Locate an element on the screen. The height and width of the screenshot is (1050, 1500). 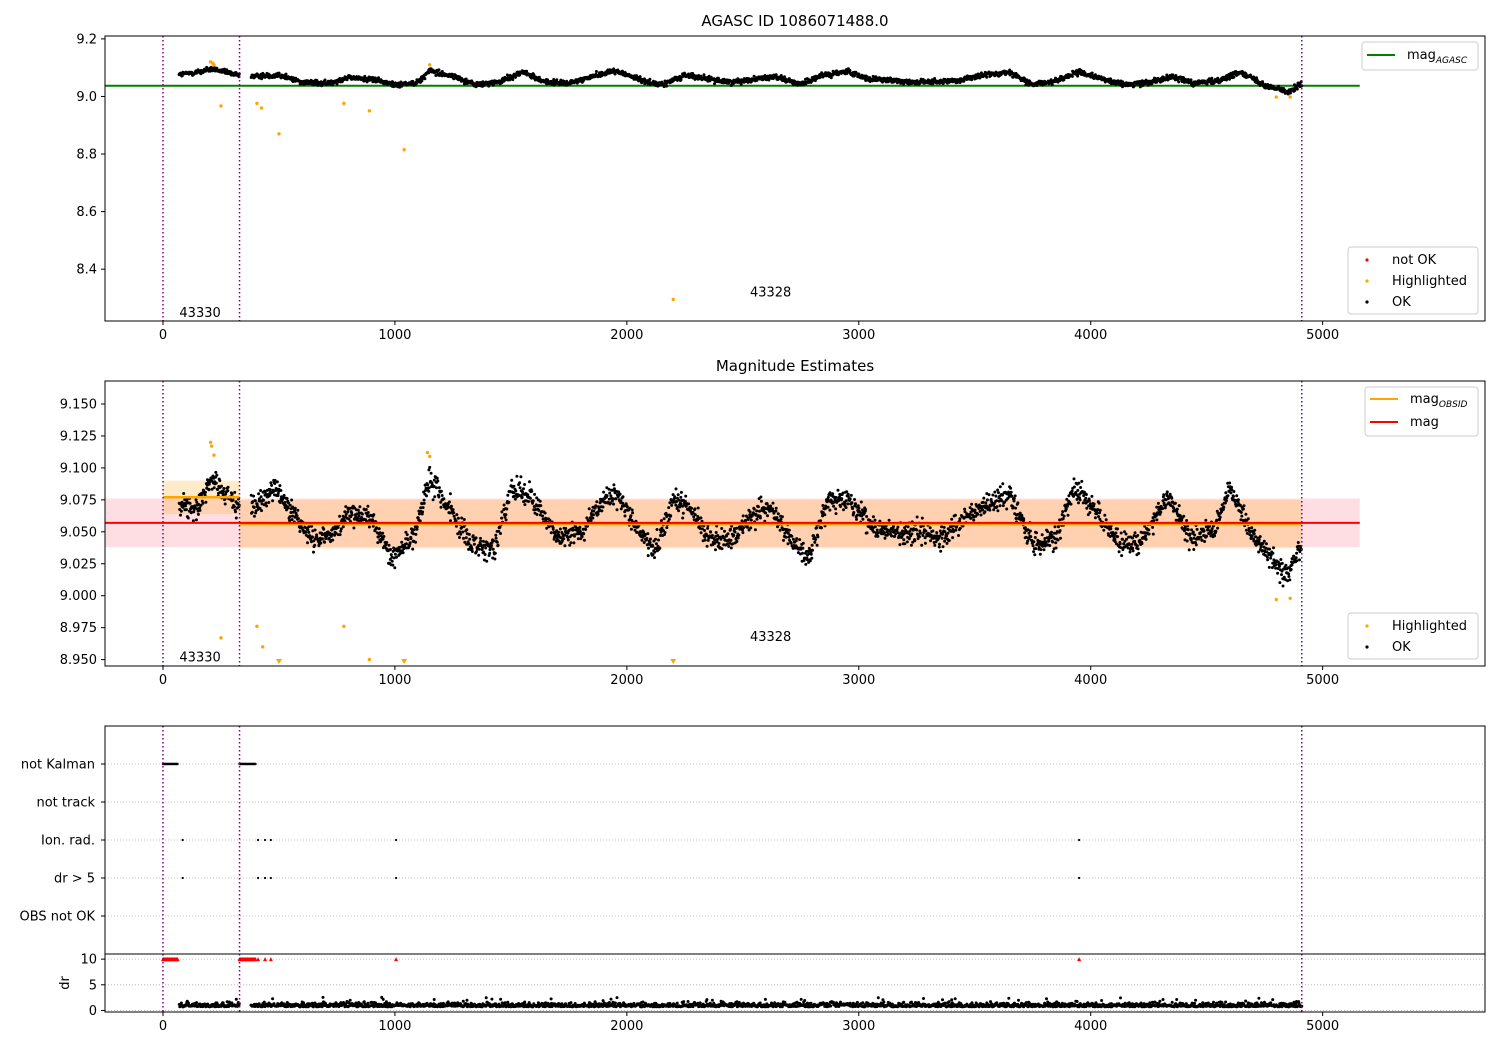
legend-agasc-line: magAGASC is located at coordinates (1420, 56).